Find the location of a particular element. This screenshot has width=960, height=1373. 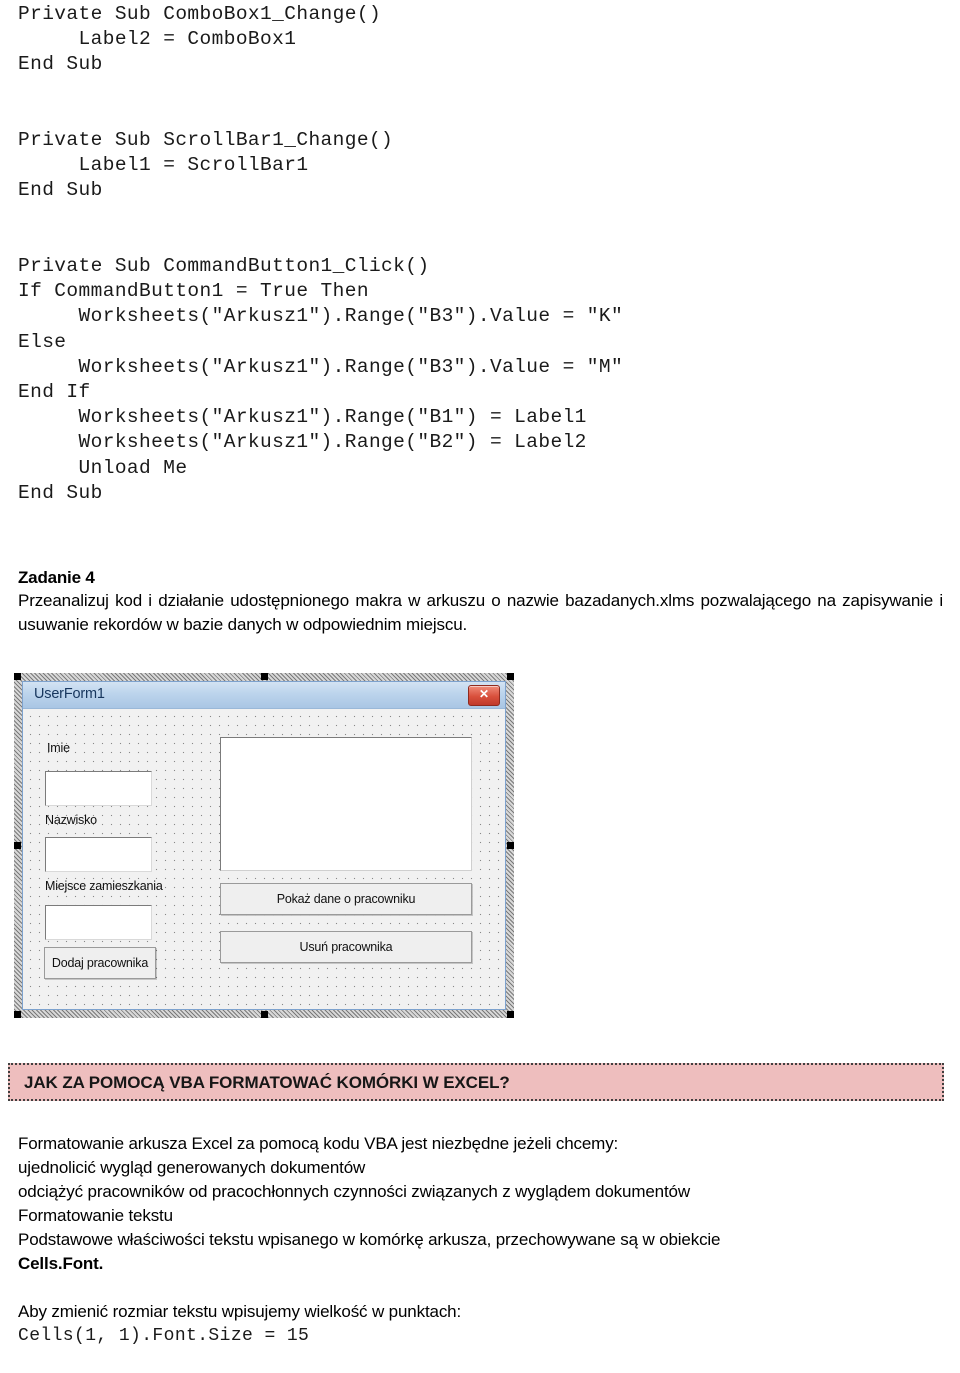

selection-handle-nw is located at coordinates (17, 676).